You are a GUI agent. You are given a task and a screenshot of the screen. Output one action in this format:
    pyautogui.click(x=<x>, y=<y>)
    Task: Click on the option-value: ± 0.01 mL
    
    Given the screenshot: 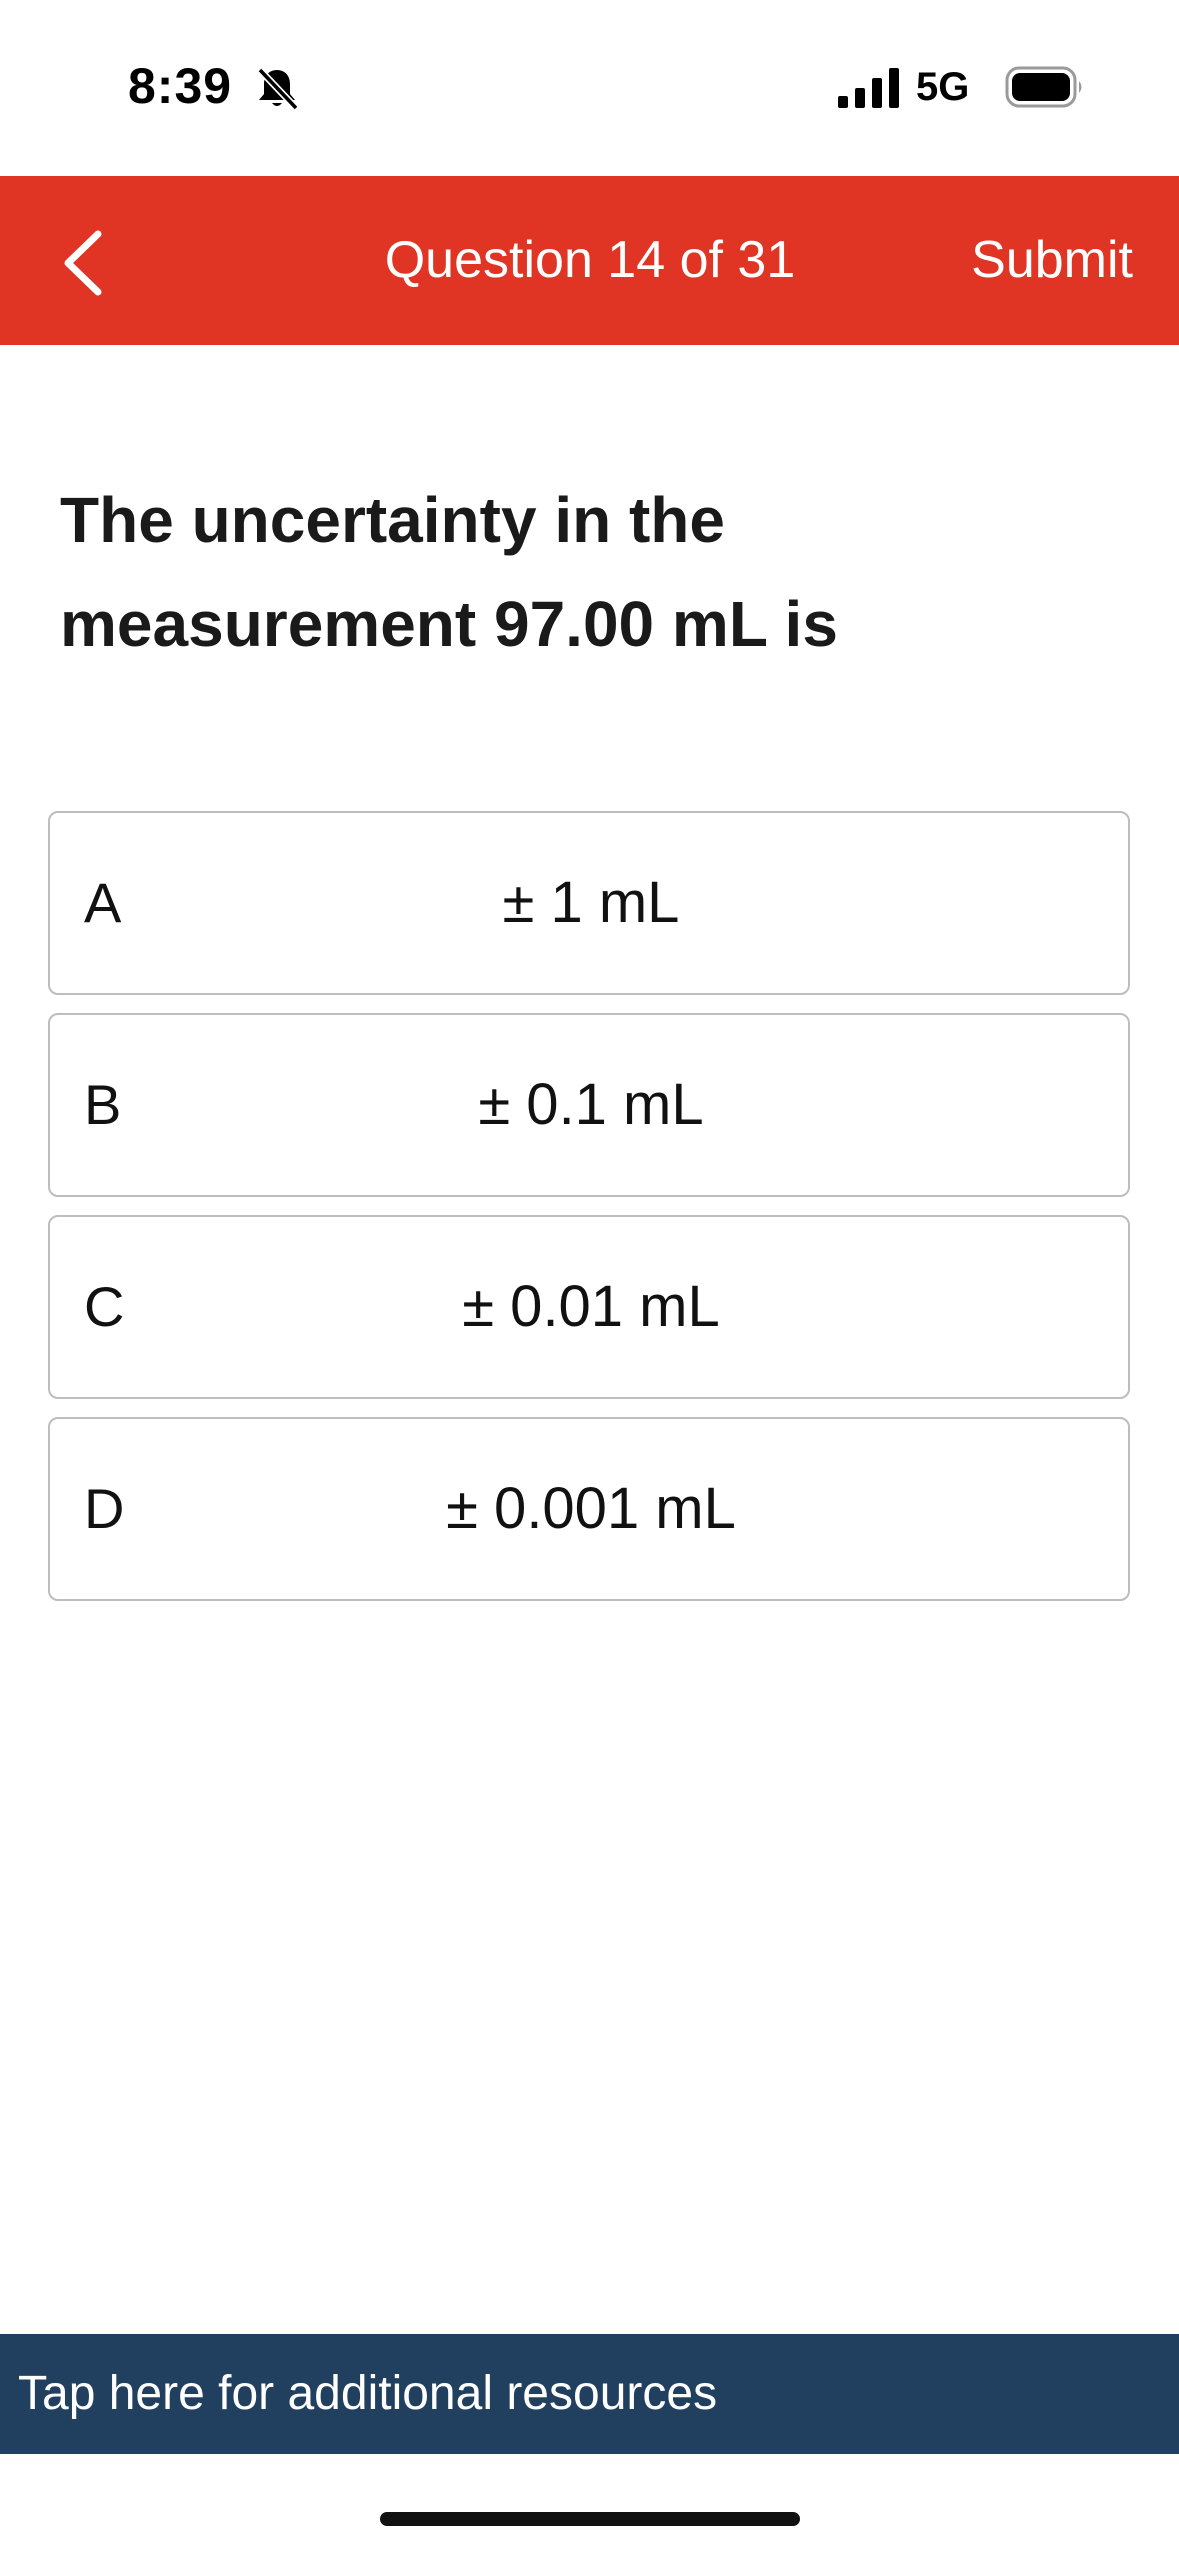 What is the action you would take?
    pyautogui.click(x=591, y=1306)
    